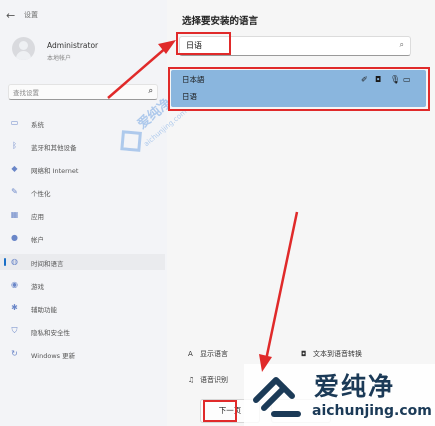 This screenshot has width=435, height=426. I want to click on sidebar-item-privacy: ⛉ 隐私和安全性, so click(82, 331).